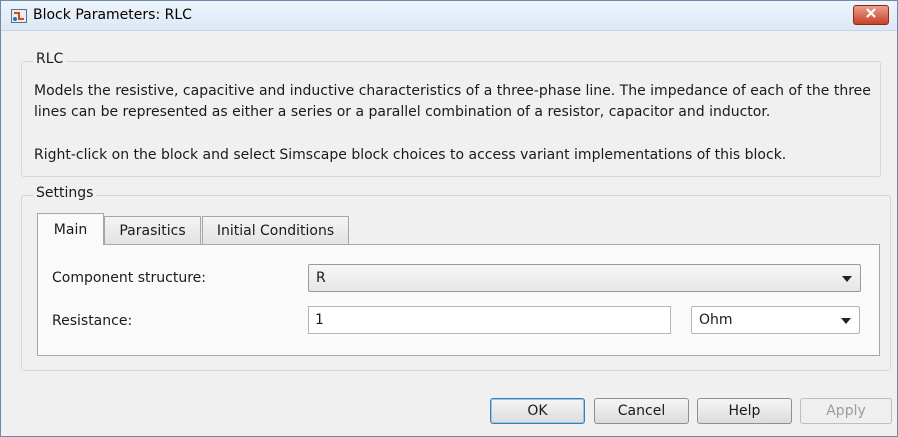 This screenshot has width=898, height=437. What do you see at coordinates (129, 278) in the screenshot?
I see `component-structure-label: Component structure:` at bounding box center [129, 278].